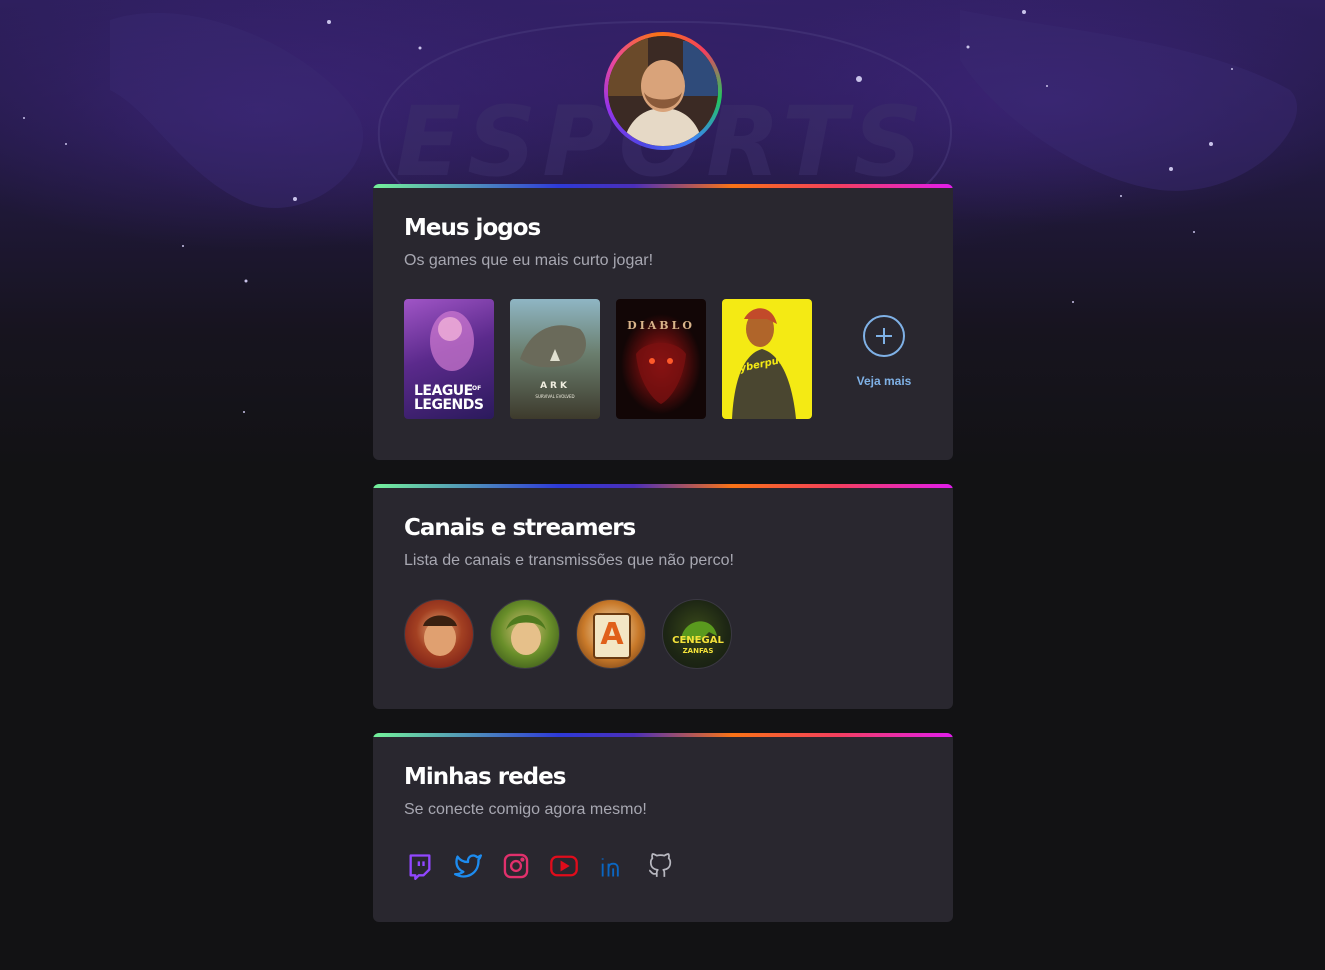 This screenshot has height=970, width=1325. I want to click on games-title: Meus jogos, so click(472, 228).